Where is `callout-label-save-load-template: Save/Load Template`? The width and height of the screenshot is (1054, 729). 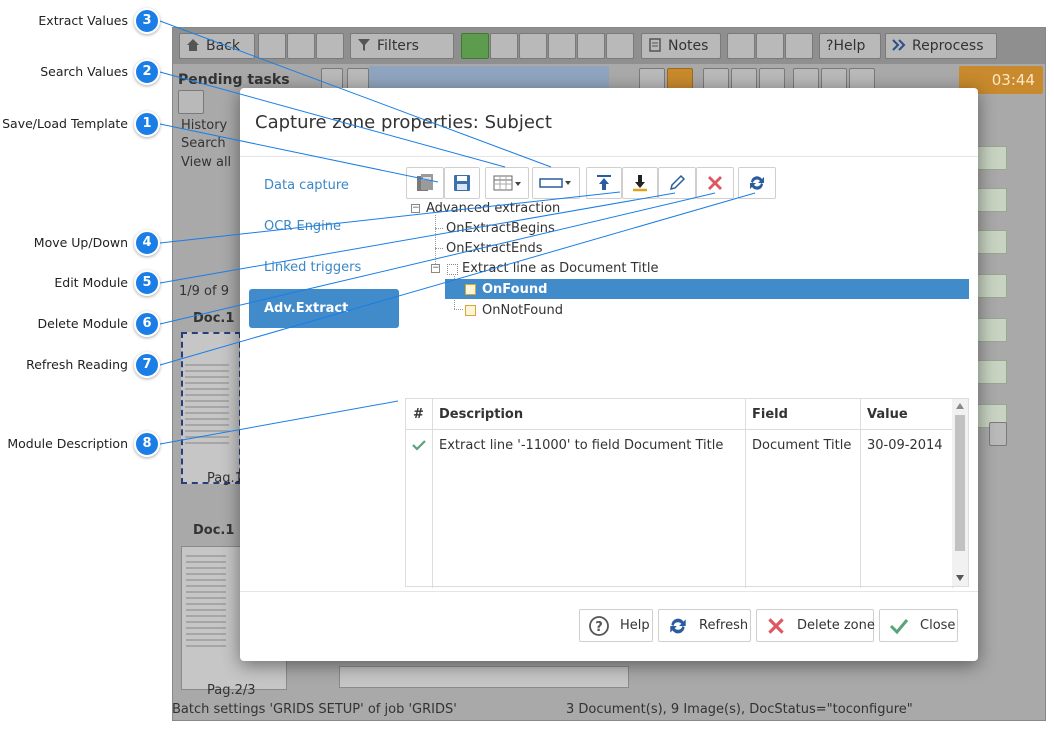 callout-label-save-load-template: Save/Load Template is located at coordinates (65, 123).